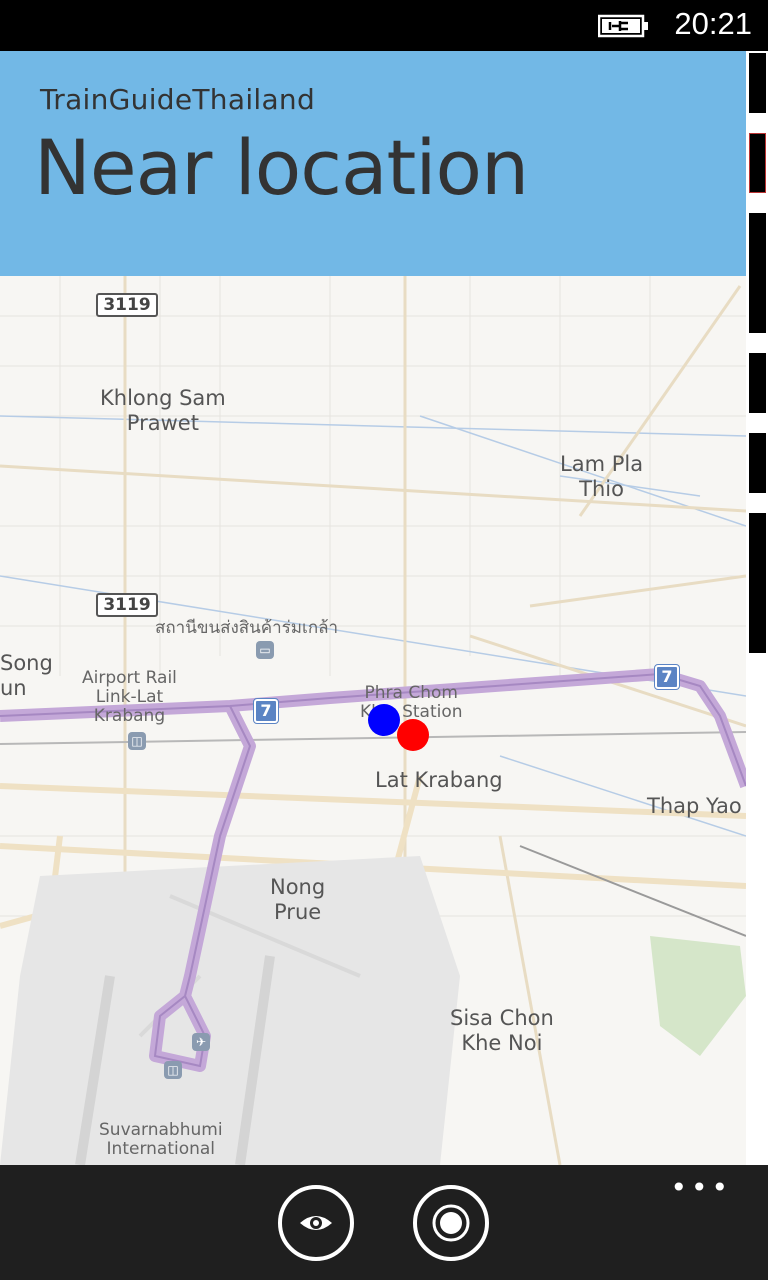  What do you see at coordinates (161, 1139) in the screenshot?
I see `map-label-suvarnabhumi: Suvarnabhumi International` at bounding box center [161, 1139].